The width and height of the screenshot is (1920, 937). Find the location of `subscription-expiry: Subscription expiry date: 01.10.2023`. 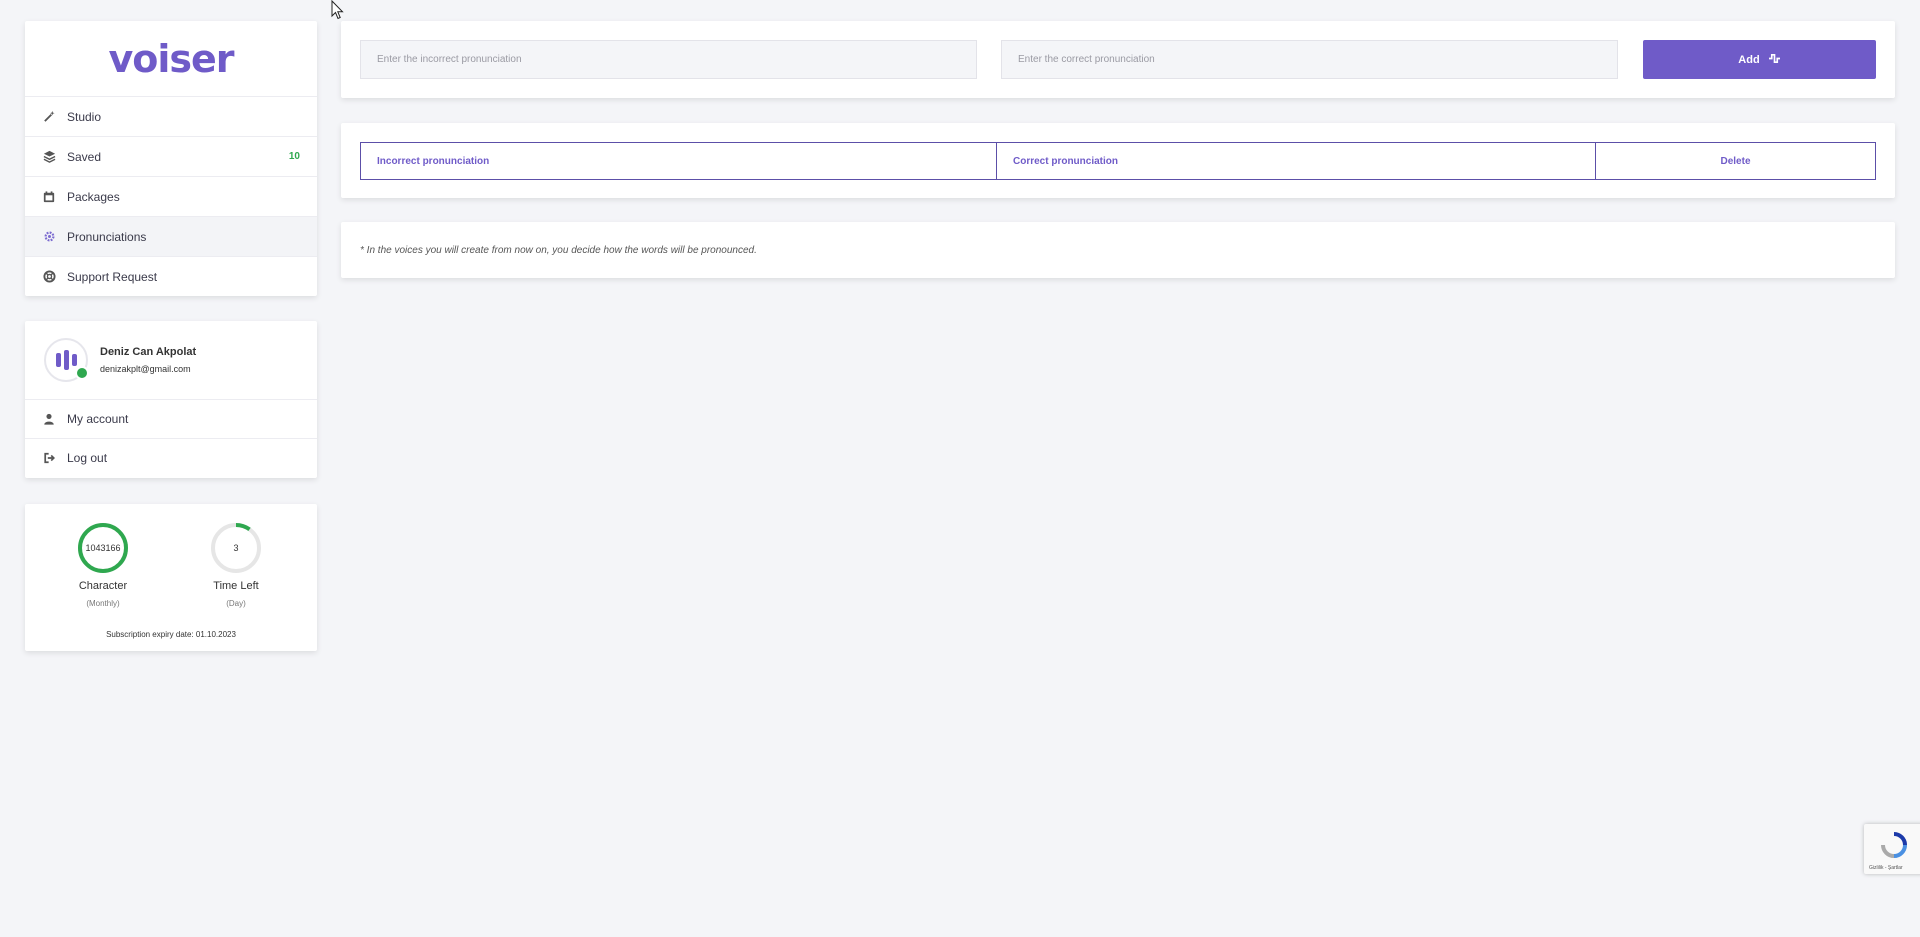

subscription-expiry: Subscription expiry date: 01.10.2023 is located at coordinates (171, 634).